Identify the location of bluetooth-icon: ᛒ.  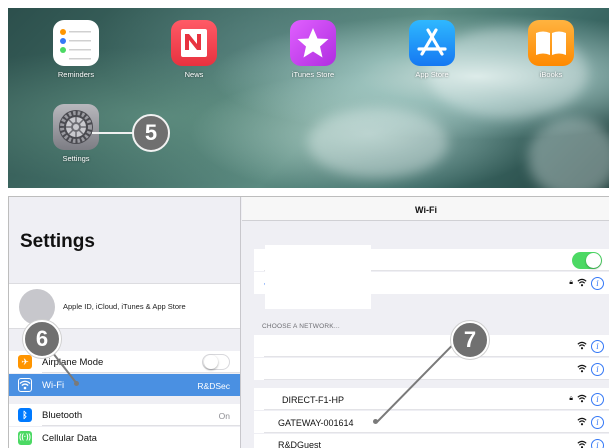
(25, 415).